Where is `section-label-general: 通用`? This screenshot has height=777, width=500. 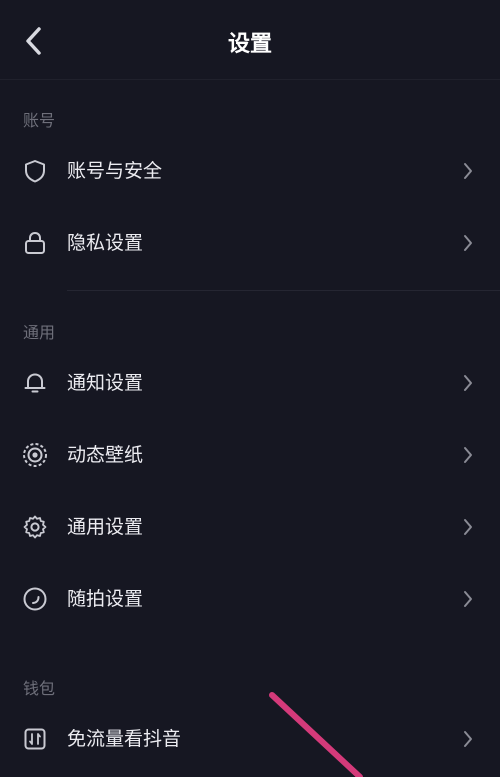 section-label-general: 通用 is located at coordinates (39, 332).